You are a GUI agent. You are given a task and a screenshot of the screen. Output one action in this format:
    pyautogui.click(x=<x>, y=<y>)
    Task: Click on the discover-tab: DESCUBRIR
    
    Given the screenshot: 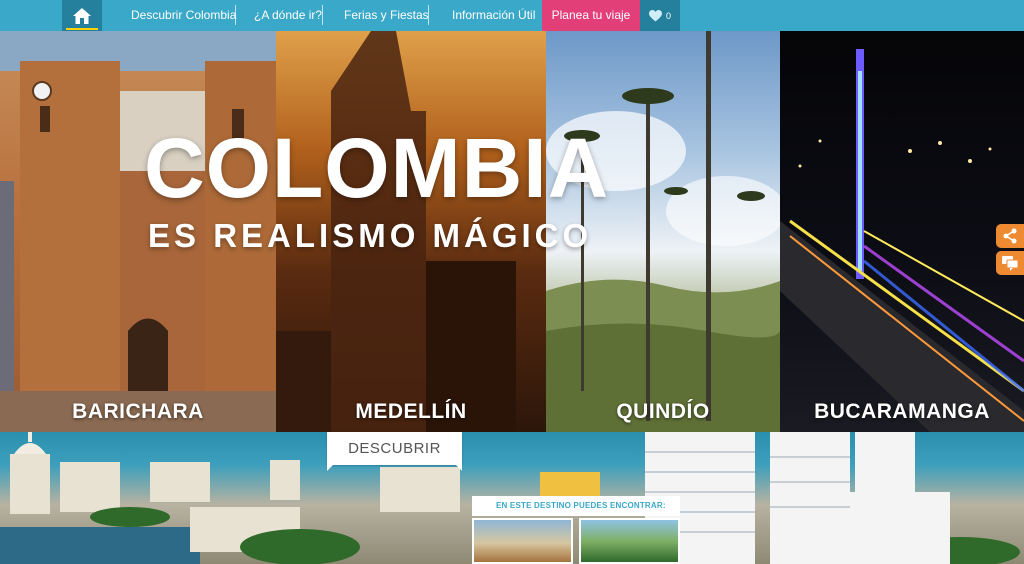 What is the action you would take?
    pyautogui.click(x=394, y=451)
    